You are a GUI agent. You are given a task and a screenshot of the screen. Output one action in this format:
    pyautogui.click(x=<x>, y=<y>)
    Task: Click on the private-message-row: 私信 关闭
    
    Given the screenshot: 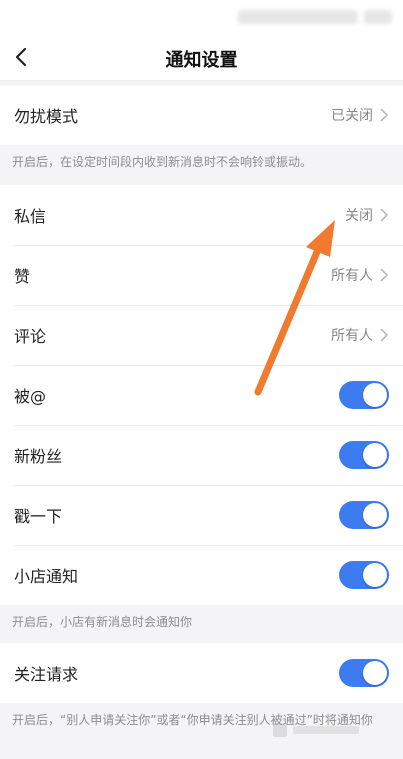 What is the action you would take?
    pyautogui.click(x=201, y=215)
    